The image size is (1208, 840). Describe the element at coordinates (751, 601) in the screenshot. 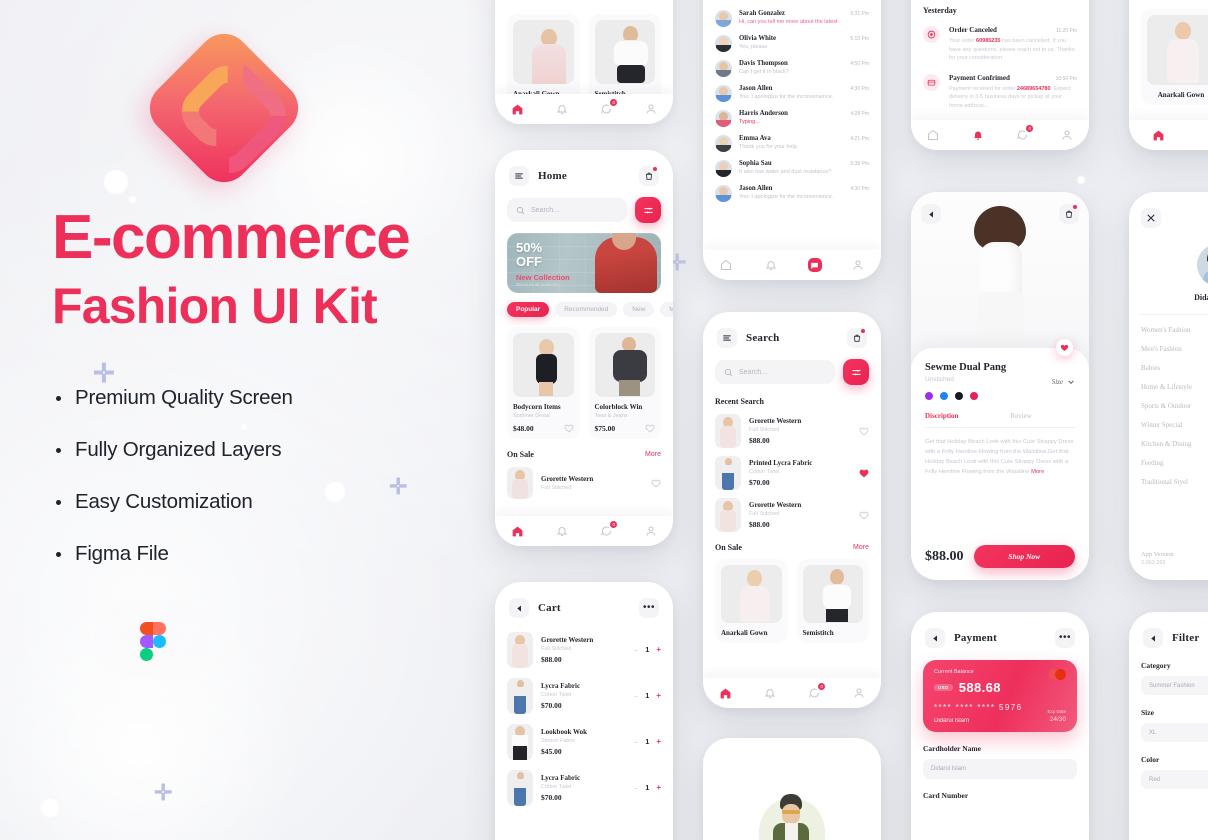

I see `product-card: Anarkali Gown` at that location.